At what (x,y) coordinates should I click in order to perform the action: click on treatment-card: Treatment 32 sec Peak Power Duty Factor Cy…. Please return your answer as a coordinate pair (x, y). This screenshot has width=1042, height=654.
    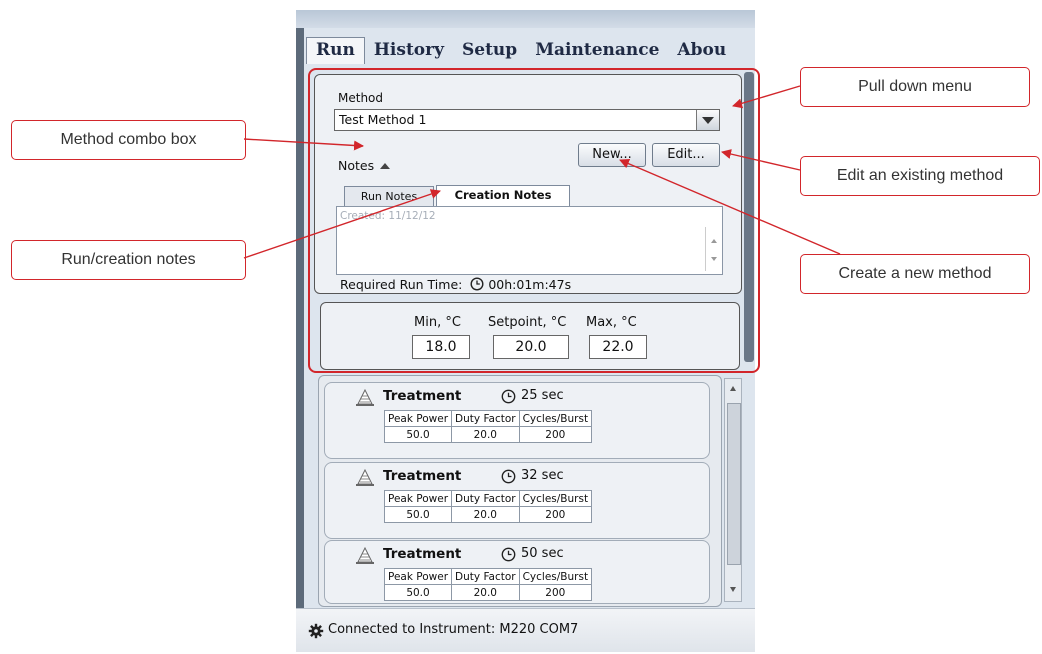
    Looking at the image, I should click on (517, 500).